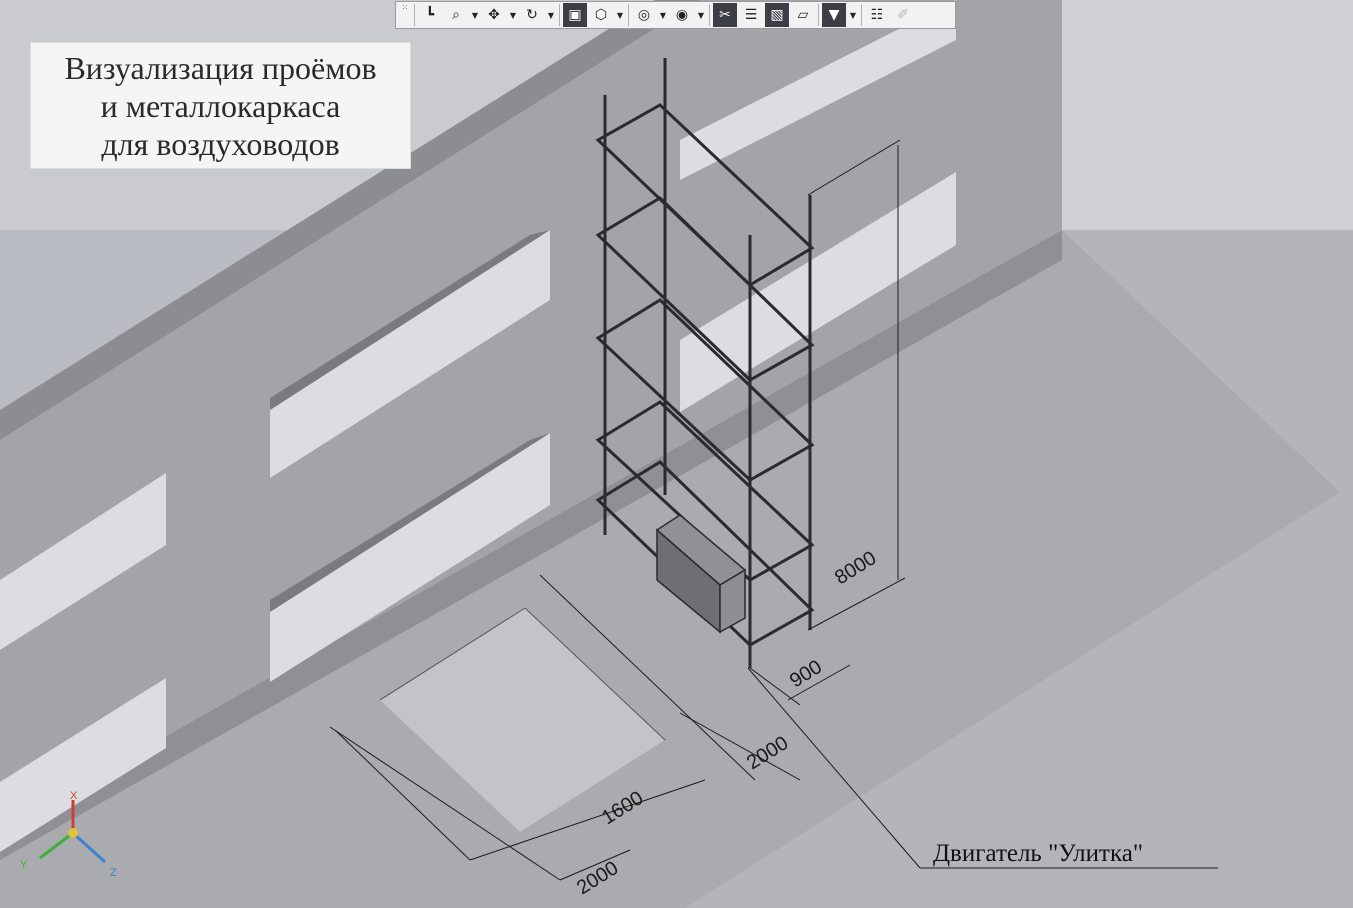 The image size is (1353, 908). What do you see at coordinates (620, 15) in the screenshot?
I see `wireframe-view-dropdown-arrow-icon: ▼` at bounding box center [620, 15].